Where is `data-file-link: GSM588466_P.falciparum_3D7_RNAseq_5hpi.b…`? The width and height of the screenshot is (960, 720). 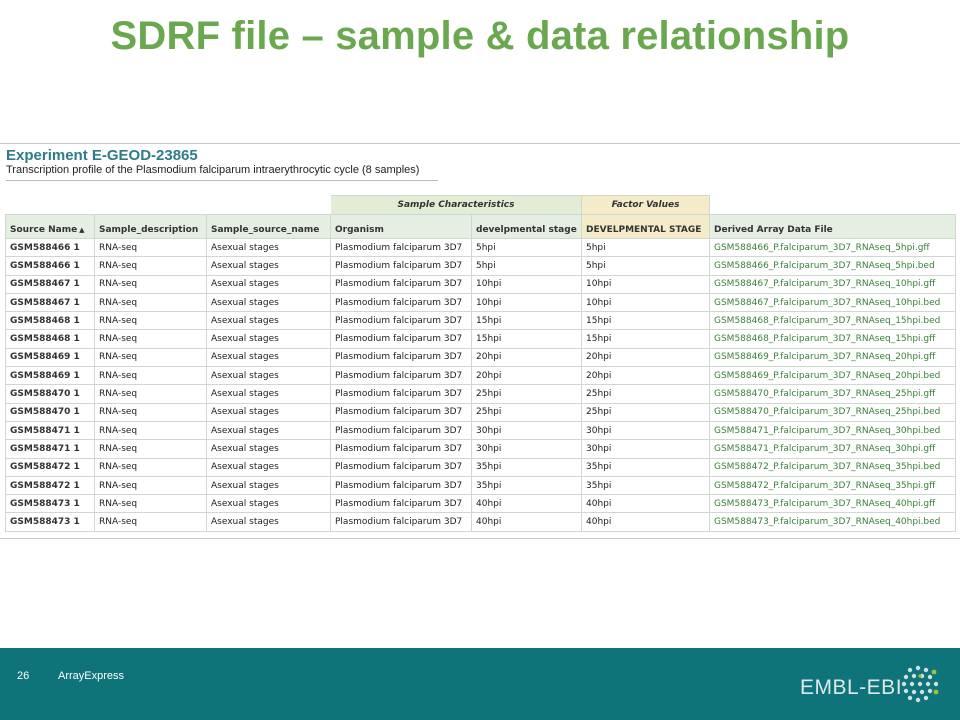
data-file-link: GSM588466_P.falciparum_3D7_RNAseq_5hpi.b… is located at coordinates (832, 266).